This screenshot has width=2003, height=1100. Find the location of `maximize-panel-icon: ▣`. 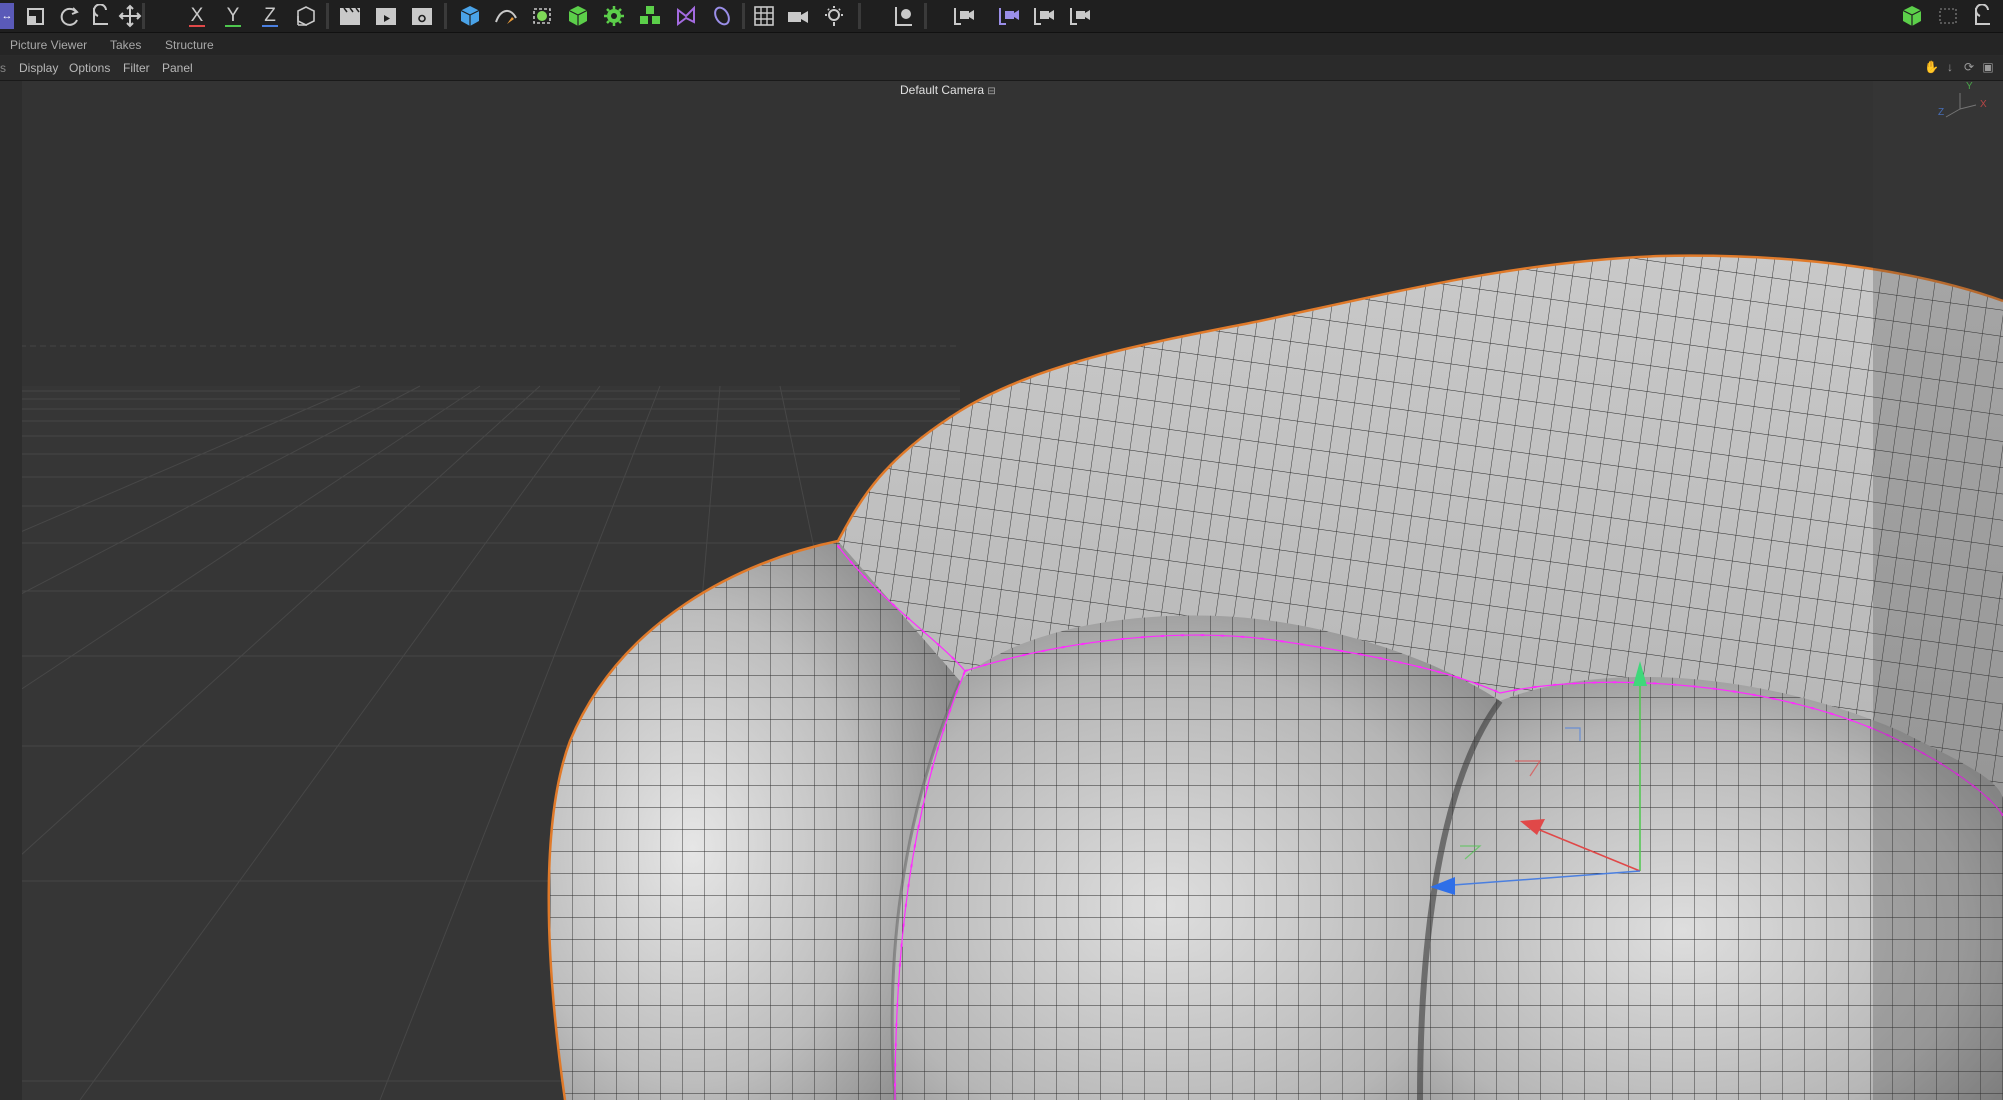

maximize-panel-icon: ▣ is located at coordinates (1988, 67).